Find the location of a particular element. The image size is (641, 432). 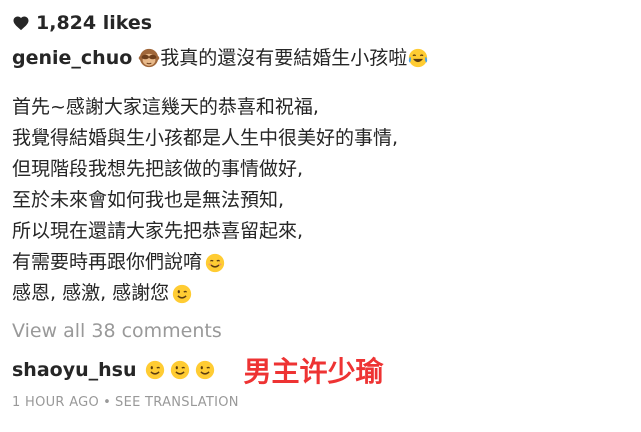

caption-text: 我覺得結婚與生小孩都是人生中很美好的事情, is located at coordinates (205, 138).